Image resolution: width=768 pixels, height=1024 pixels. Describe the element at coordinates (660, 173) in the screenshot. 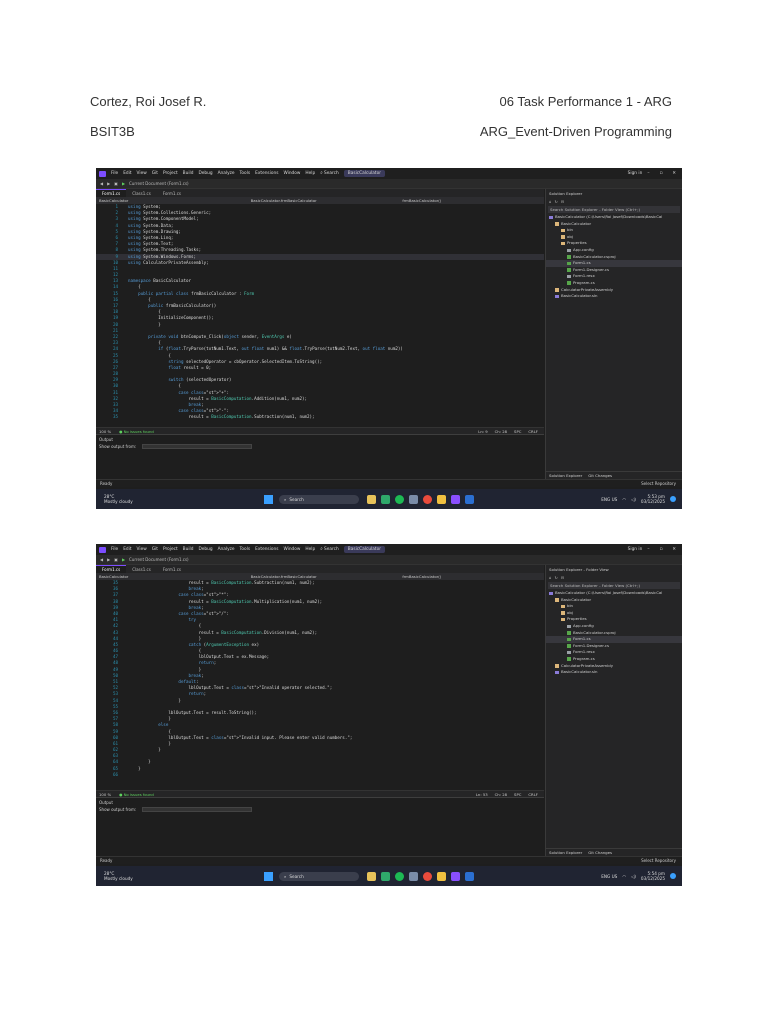

I see `maximize-icon: ▫` at that location.